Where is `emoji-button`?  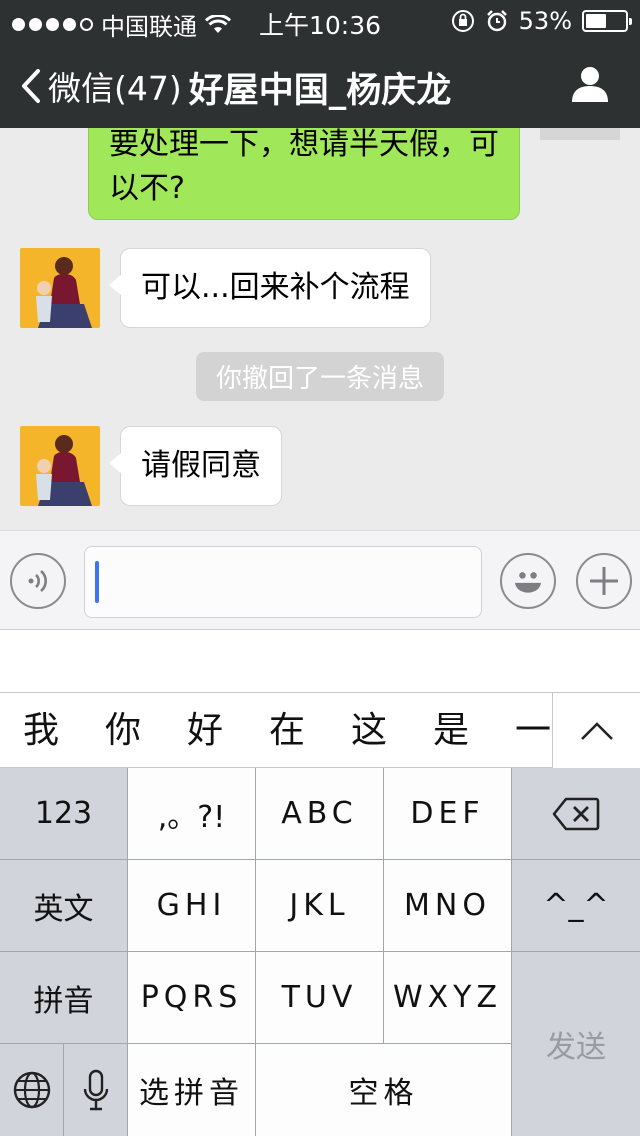
emoji-button is located at coordinates (528, 581).